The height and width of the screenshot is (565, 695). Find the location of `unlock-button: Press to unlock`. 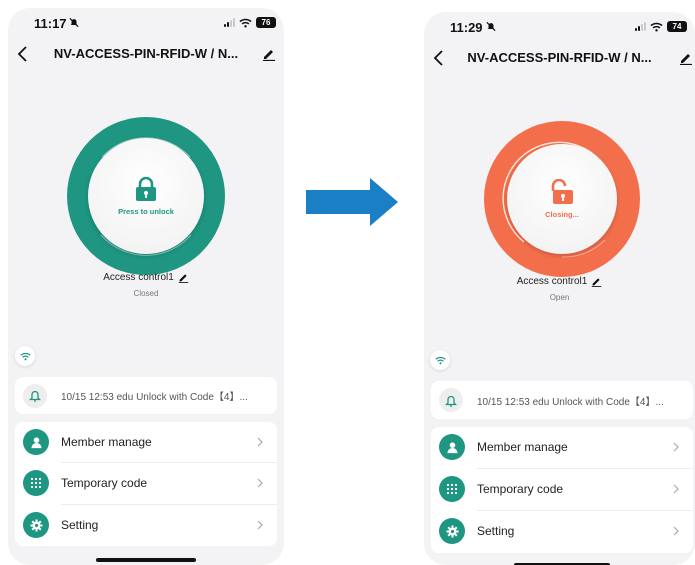

unlock-button: Press to unlock is located at coordinates (146, 196).